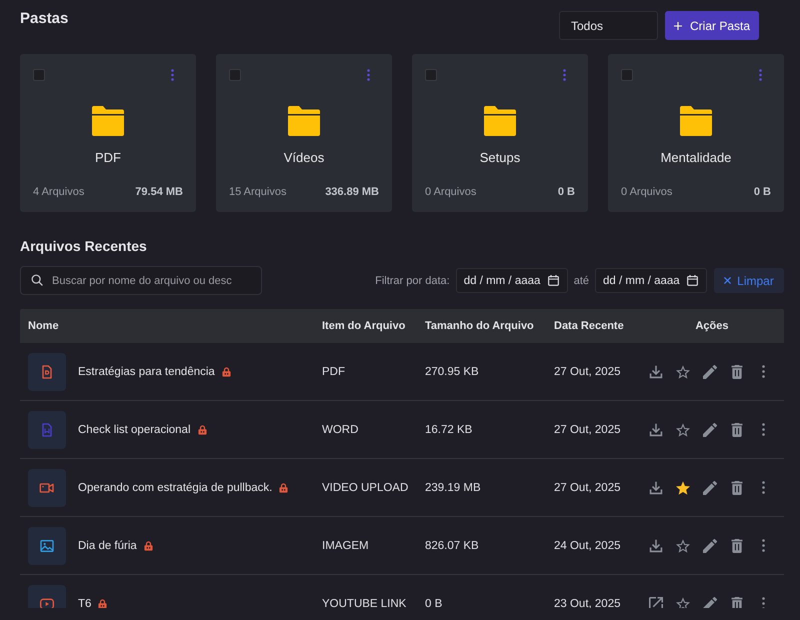 The width and height of the screenshot is (800, 620). Describe the element at coordinates (500, 158) in the screenshot. I see `folder-name: Setups` at that location.